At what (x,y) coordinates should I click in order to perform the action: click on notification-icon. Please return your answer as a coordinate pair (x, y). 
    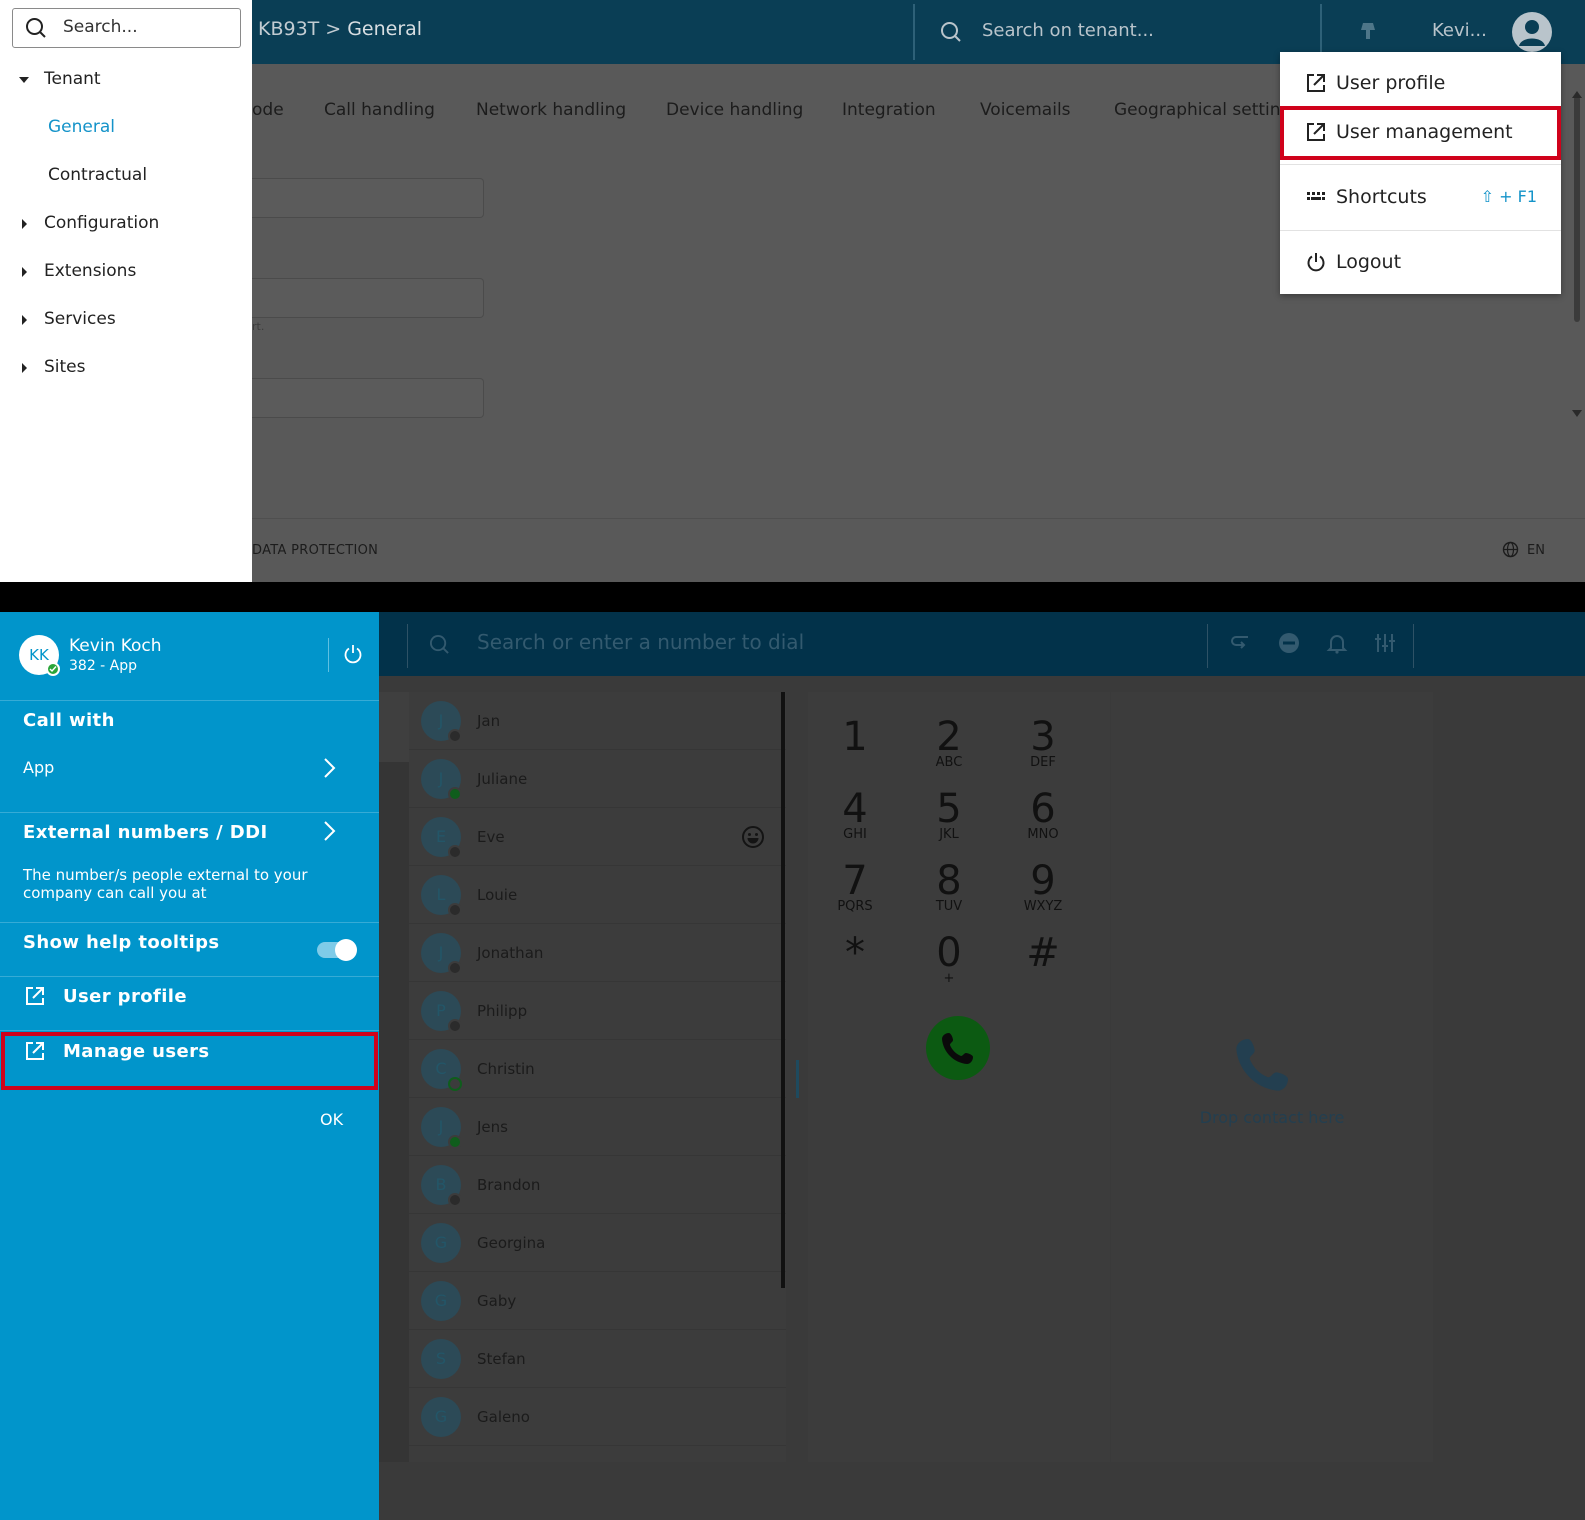
    Looking at the image, I should click on (1369, 31).